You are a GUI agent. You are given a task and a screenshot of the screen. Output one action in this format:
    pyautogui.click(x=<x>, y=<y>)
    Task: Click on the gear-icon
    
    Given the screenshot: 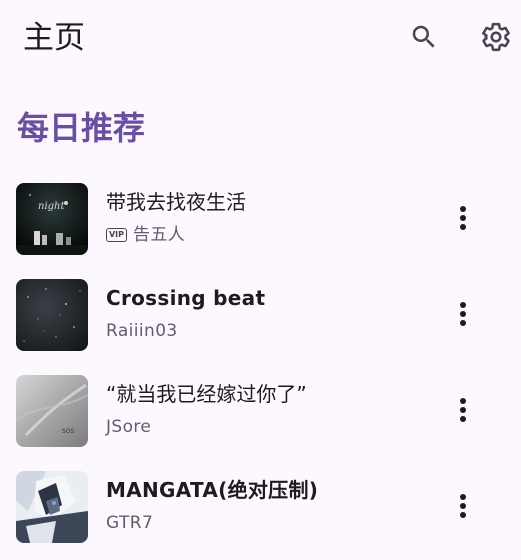 What is the action you would take?
    pyautogui.click(x=495, y=37)
    